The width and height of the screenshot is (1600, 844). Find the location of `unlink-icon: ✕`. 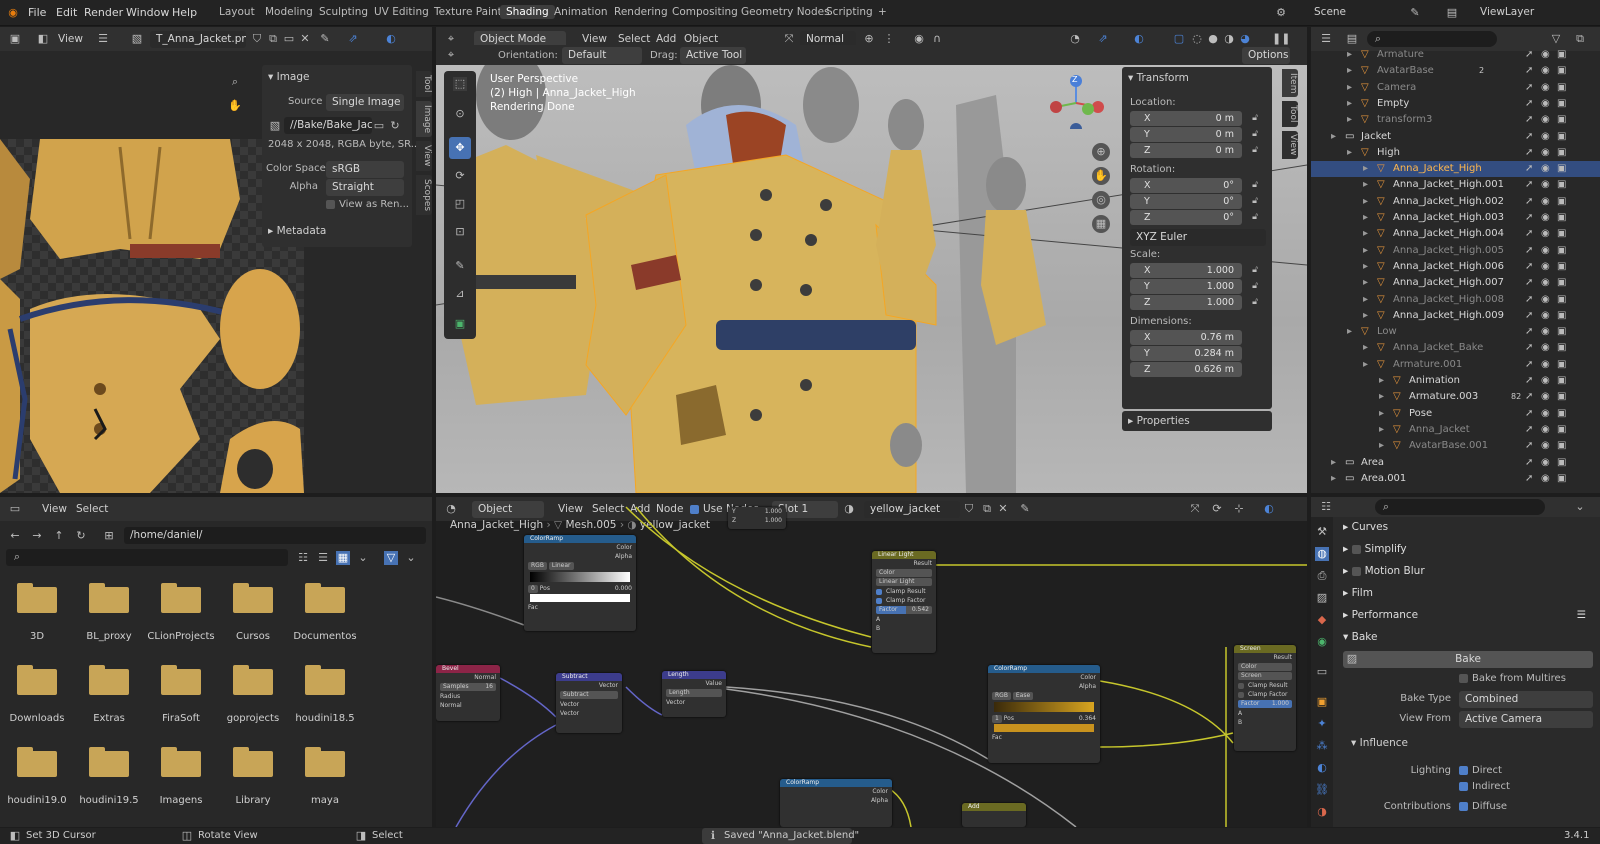

unlink-icon: ✕ is located at coordinates (305, 39).